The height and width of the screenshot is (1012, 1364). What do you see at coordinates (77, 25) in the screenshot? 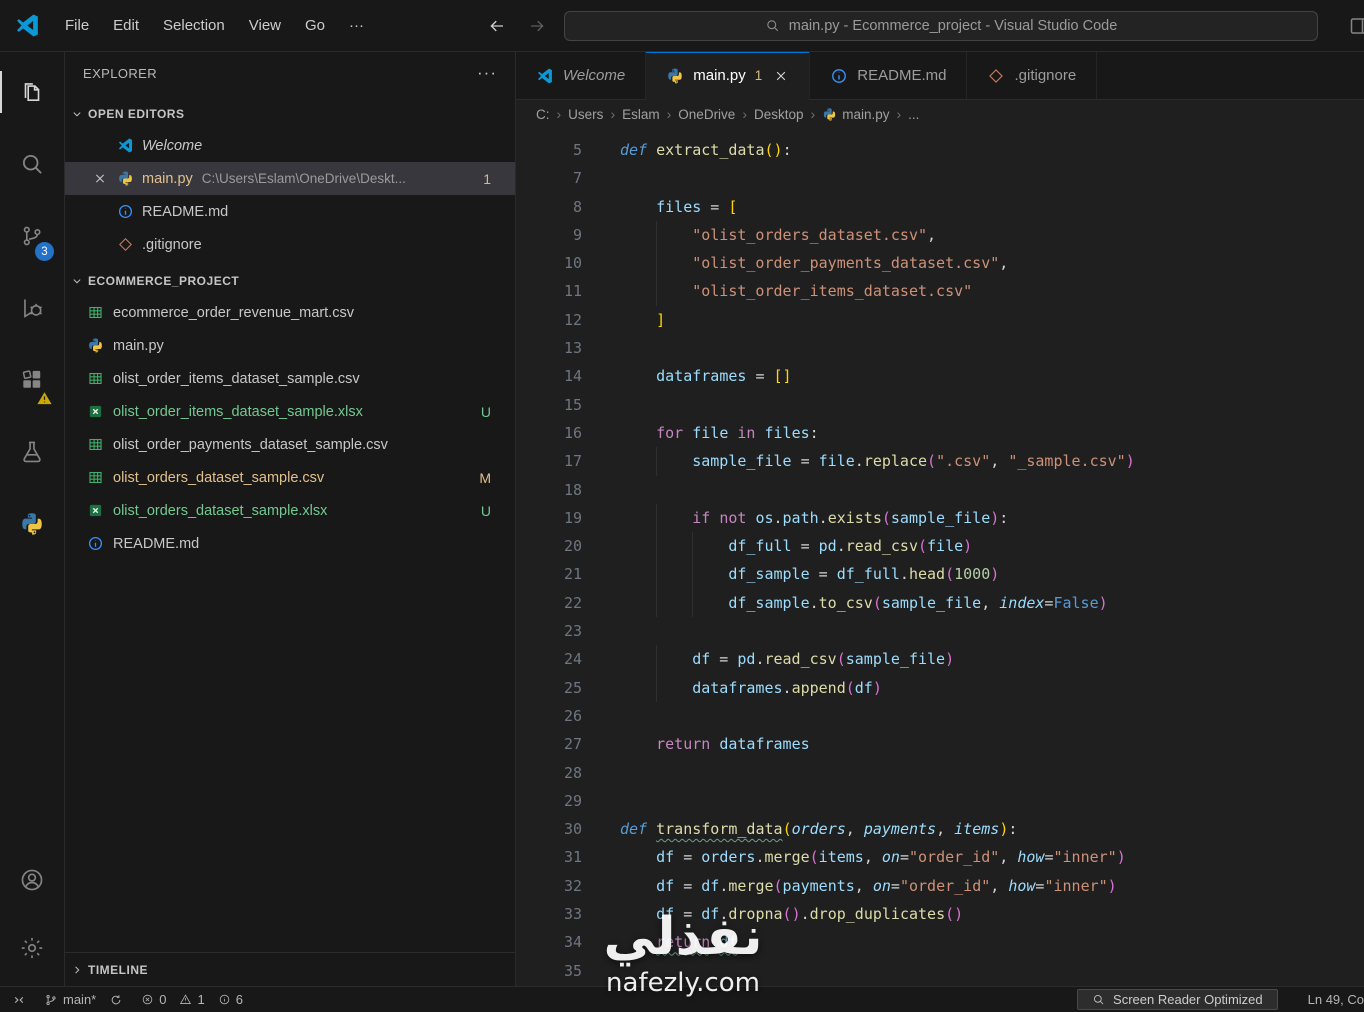
I see `menu-file: File` at bounding box center [77, 25].